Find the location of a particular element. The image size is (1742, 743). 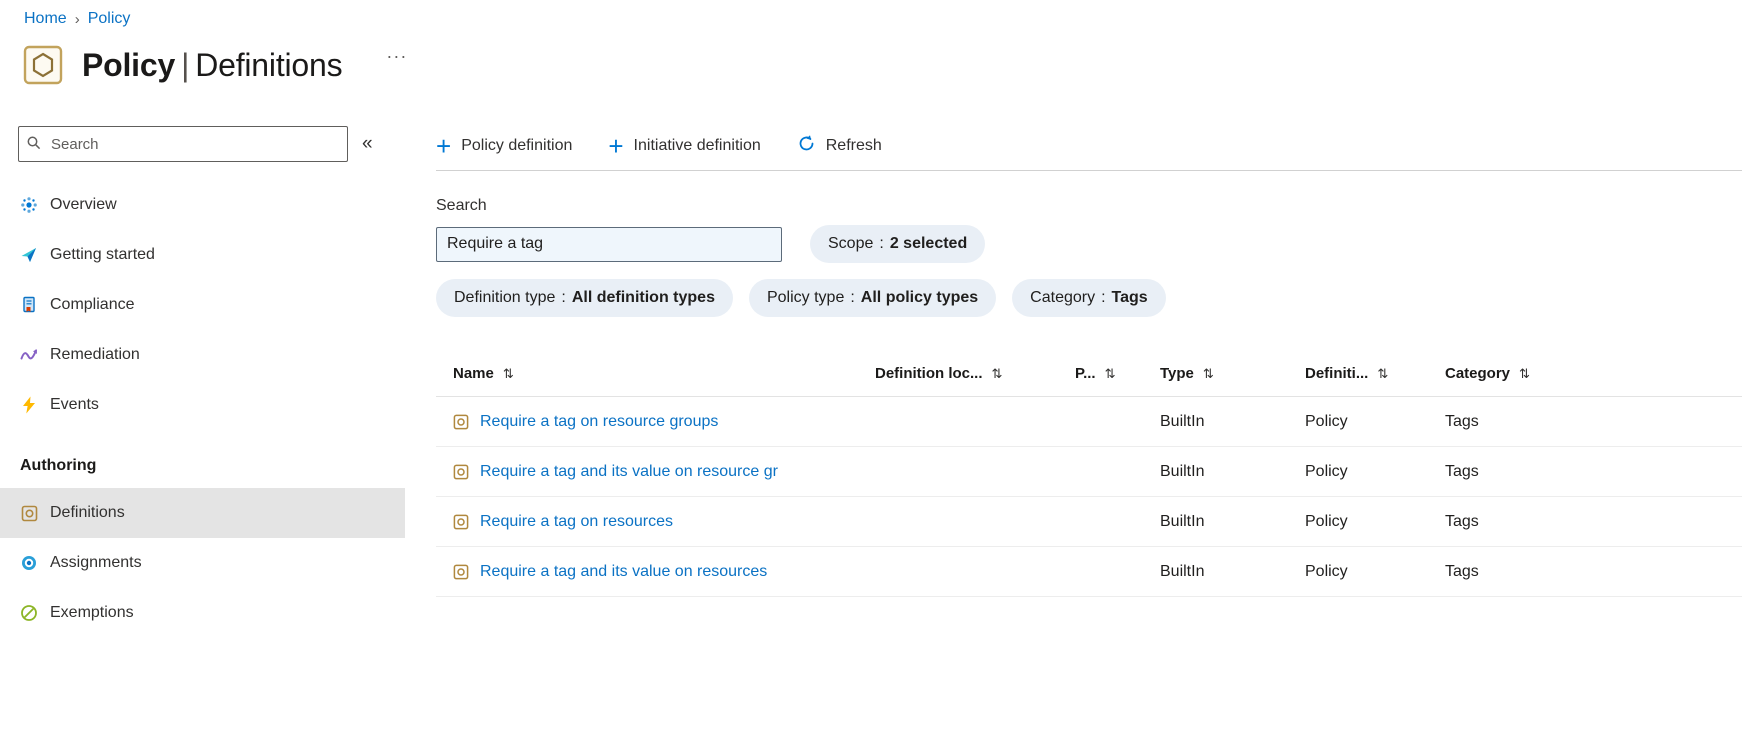

column-header-definition-location: Definition loc... ⇅ is located at coordinates (958, 373).